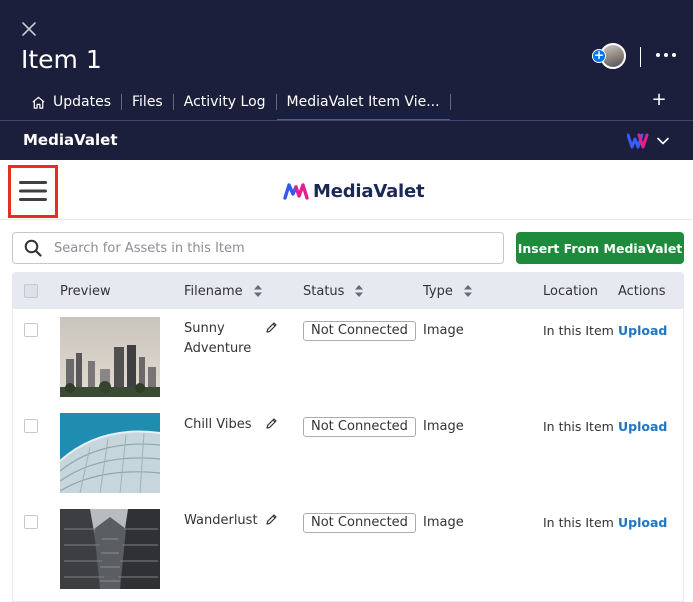 The width and height of the screenshot is (693, 602). What do you see at coordinates (218, 338) in the screenshot?
I see `filename: Sunny Adventure` at bounding box center [218, 338].